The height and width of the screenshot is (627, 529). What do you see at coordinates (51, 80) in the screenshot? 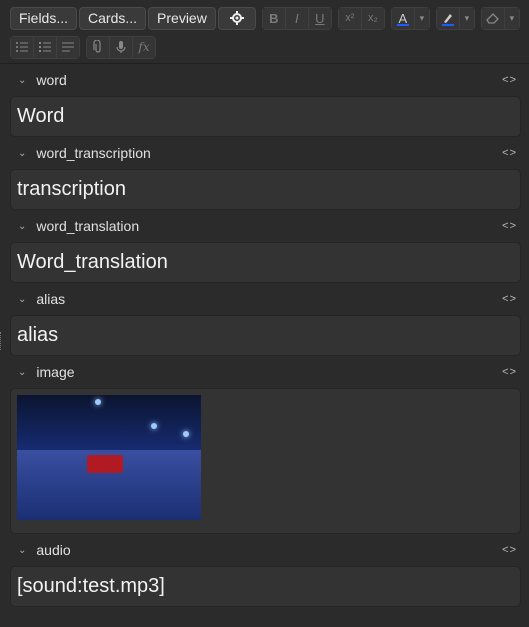
I see `field-label: word` at bounding box center [51, 80].